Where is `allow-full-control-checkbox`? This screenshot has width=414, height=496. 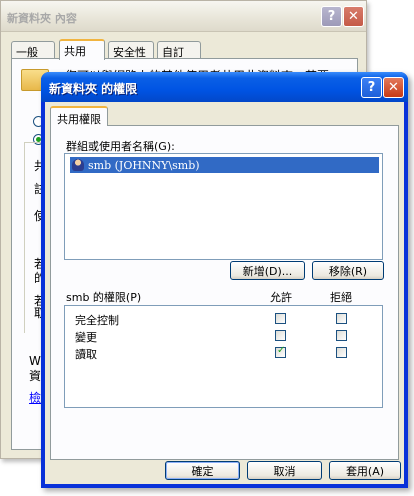
allow-full-control-checkbox is located at coordinates (280, 318).